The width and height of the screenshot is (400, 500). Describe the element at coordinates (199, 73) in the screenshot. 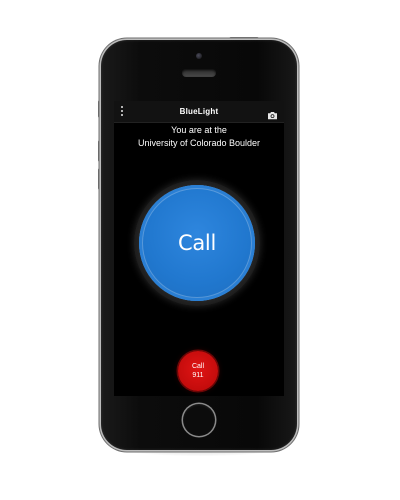

I see `earpiece-speaker` at that location.